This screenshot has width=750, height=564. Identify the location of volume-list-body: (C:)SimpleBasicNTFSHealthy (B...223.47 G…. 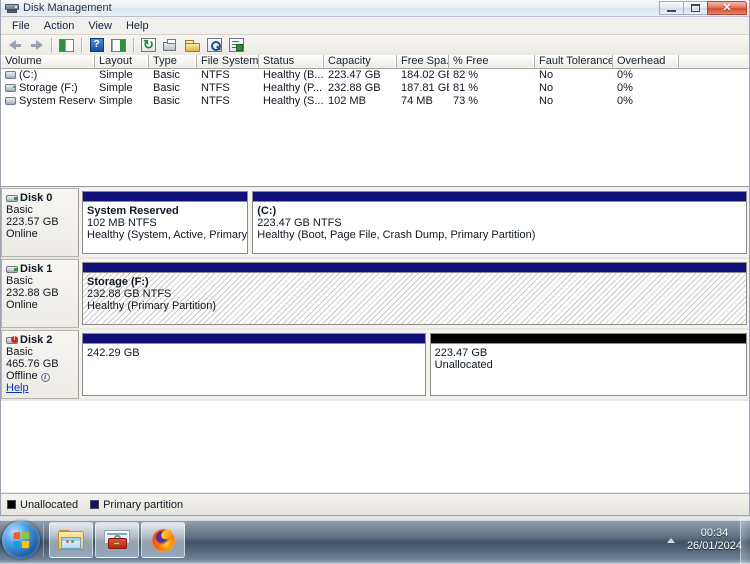
(375, 88).